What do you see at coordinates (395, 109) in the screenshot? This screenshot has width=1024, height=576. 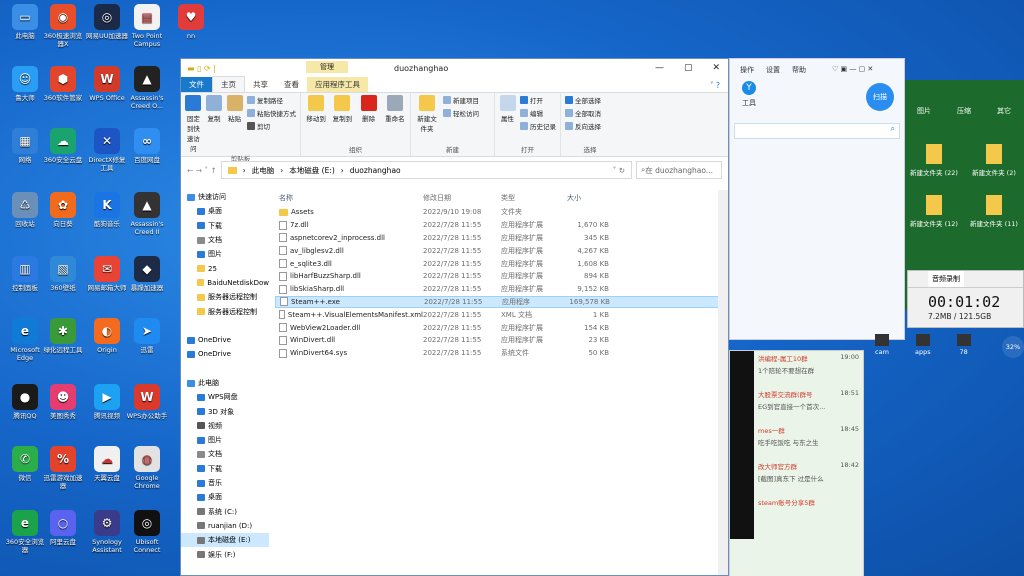 I see `rename-button: 重命名` at bounding box center [395, 109].